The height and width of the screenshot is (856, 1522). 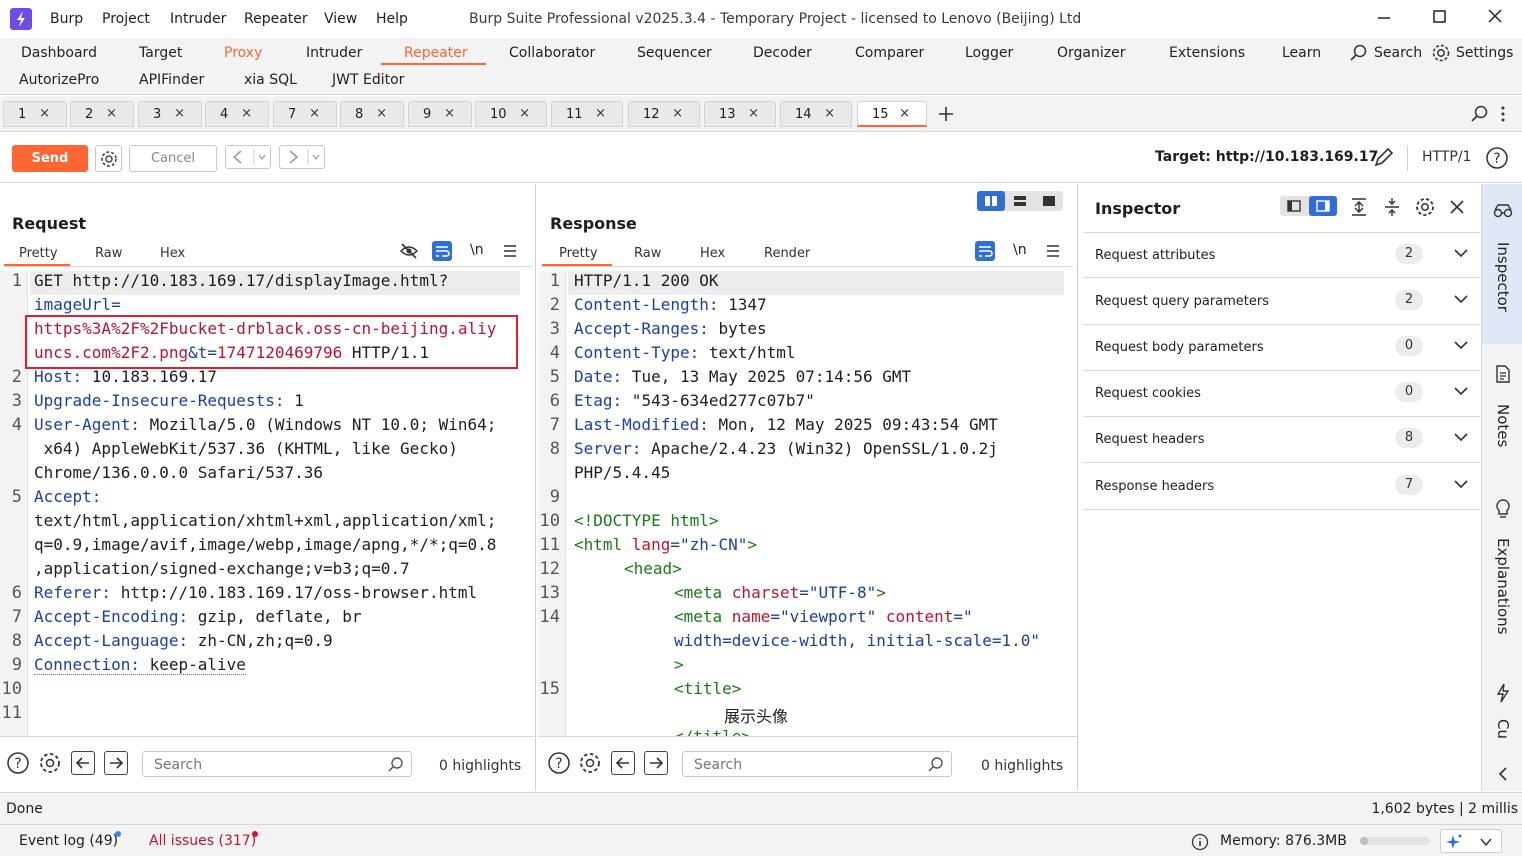 I want to click on repeater-tab-1: 1 ×, so click(x=35, y=114).